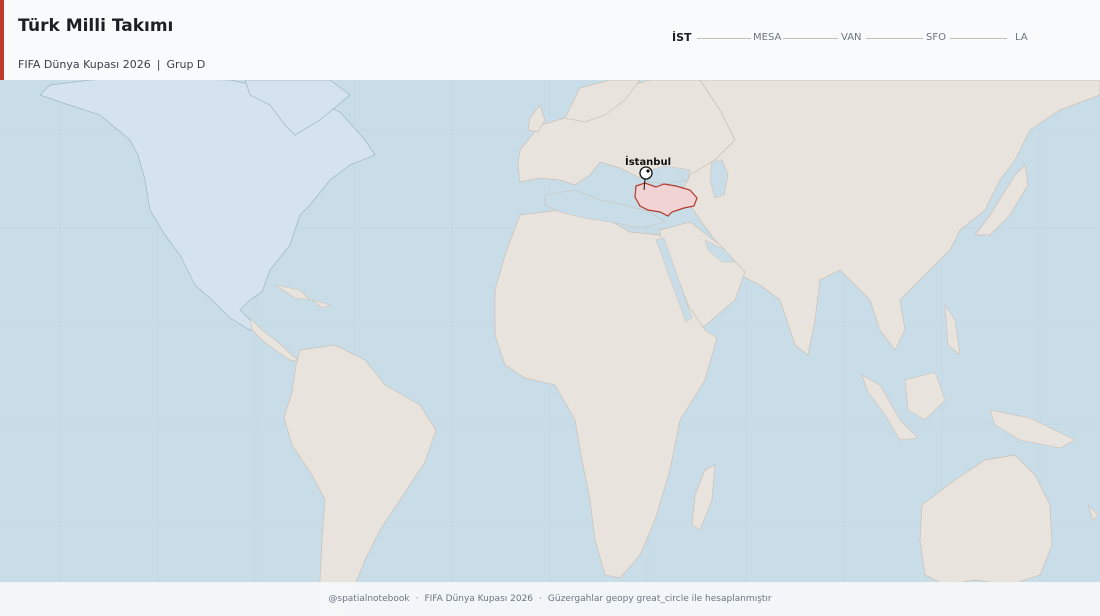  What do you see at coordinates (851, 38) in the screenshot?
I see `route-stop: VAN` at bounding box center [851, 38].